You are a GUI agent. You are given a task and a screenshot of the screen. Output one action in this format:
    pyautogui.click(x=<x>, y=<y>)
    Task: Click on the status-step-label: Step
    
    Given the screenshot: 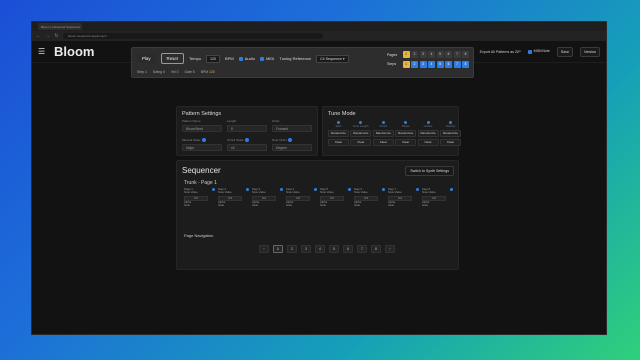 What is the action you would take?
    pyautogui.click(x=140, y=72)
    